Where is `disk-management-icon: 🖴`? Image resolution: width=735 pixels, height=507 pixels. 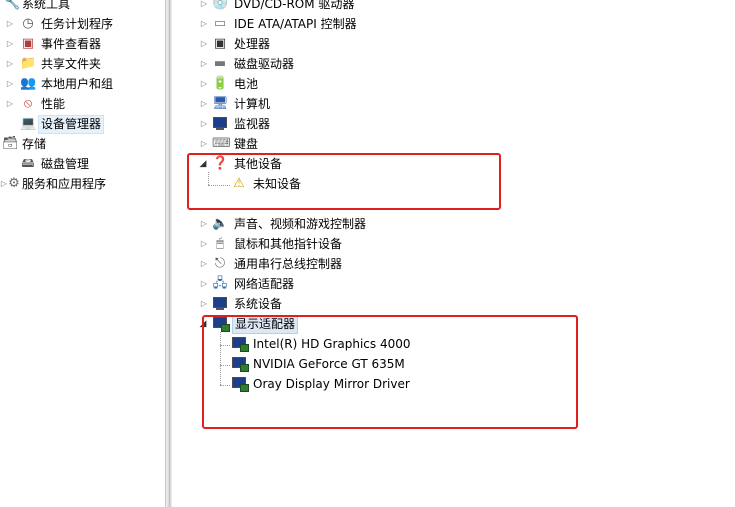
disk-management-icon: 🖴 is located at coordinates (28, 163).